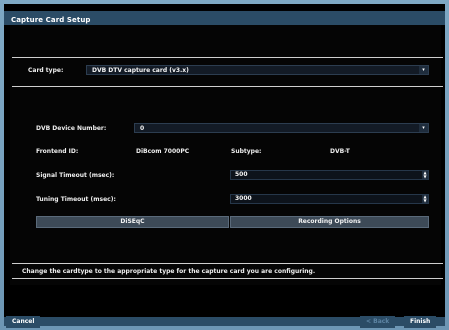 The width and height of the screenshot is (449, 330). What do you see at coordinates (51, 20) in the screenshot?
I see `dialog-title: Capture Card Setup` at bounding box center [51, 20].